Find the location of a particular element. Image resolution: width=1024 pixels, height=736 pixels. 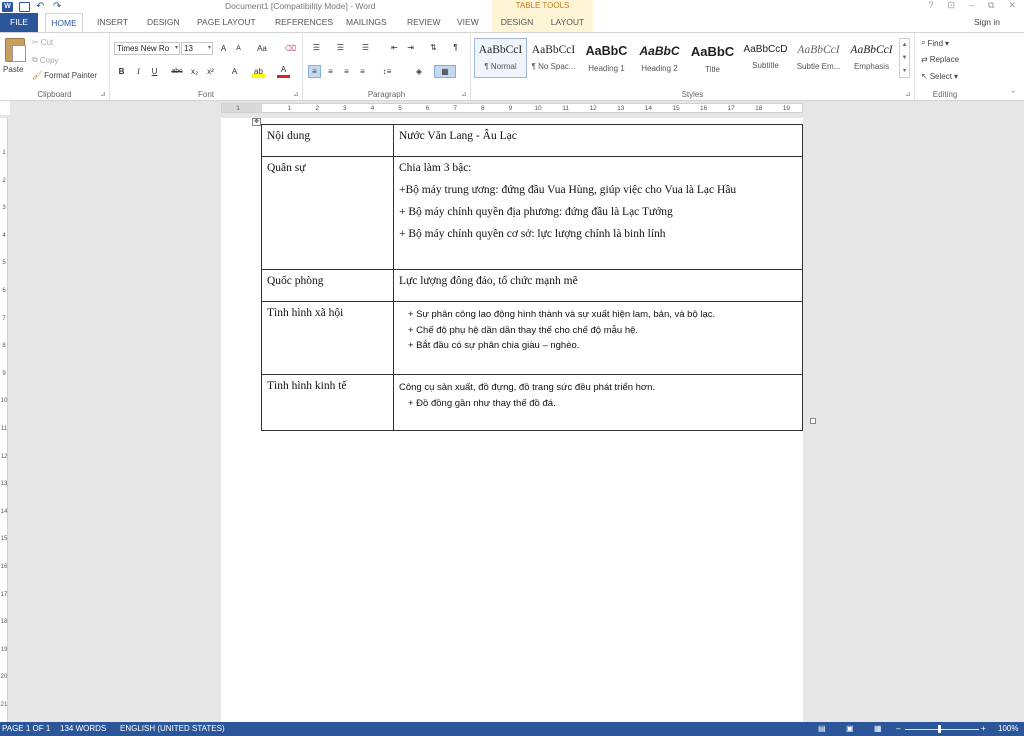

align-right-icon: ≡ is located at coordinates (346, 71).